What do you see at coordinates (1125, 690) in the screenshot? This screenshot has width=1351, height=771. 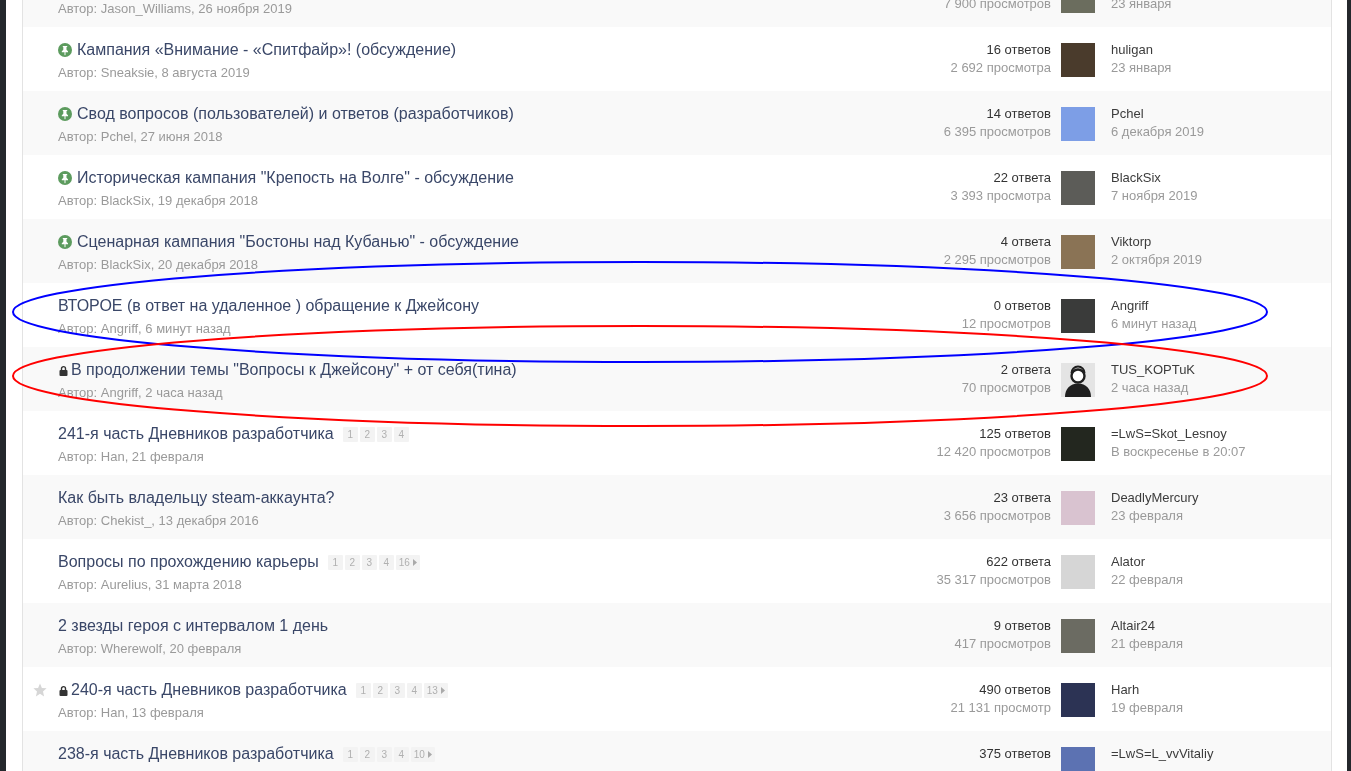 I see `last-poster-link: Harh` at bounding box center [1125, 690].